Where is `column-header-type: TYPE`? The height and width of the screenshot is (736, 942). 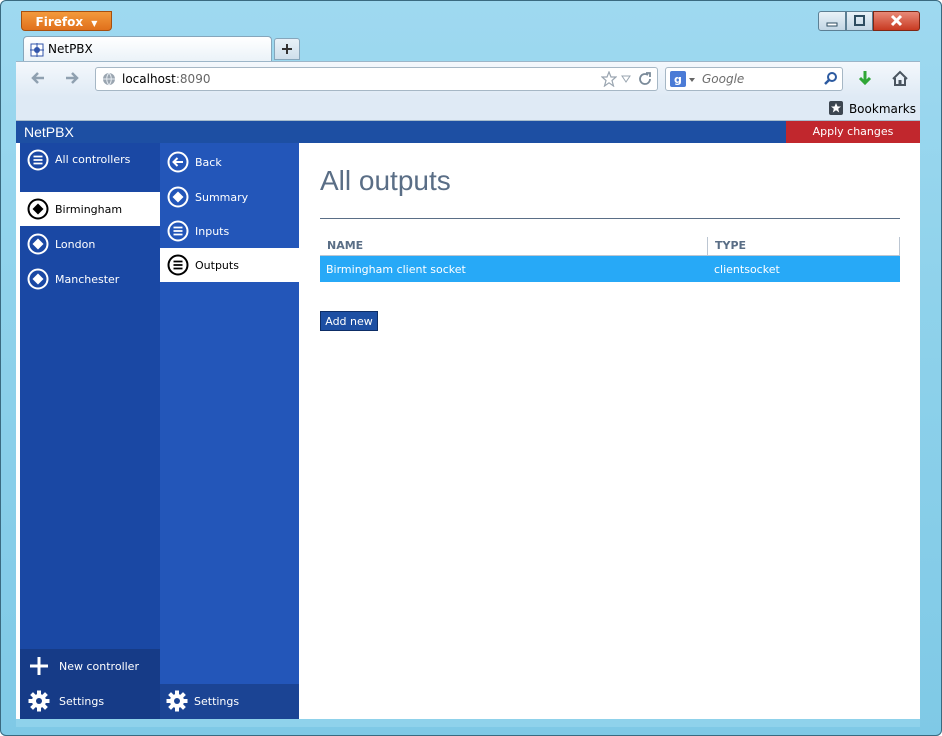
column-header-type: TYPE is located at coordinates (730, 245).